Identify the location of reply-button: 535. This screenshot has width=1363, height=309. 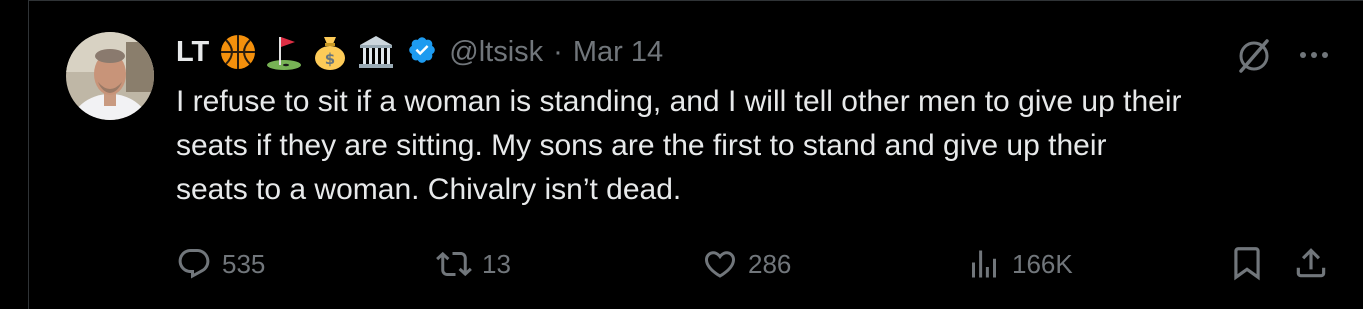
(220, 264).